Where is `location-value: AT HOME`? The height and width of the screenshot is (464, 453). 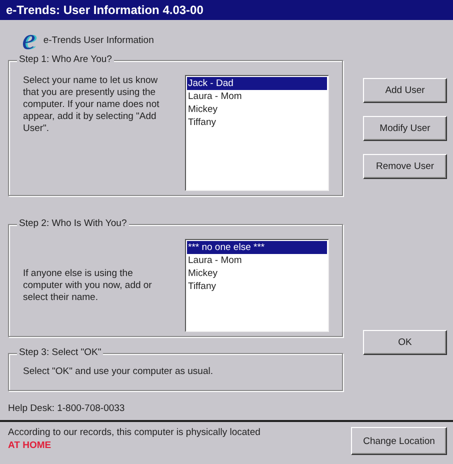 location-value: AT HOME is located at coordinates (30, 445).